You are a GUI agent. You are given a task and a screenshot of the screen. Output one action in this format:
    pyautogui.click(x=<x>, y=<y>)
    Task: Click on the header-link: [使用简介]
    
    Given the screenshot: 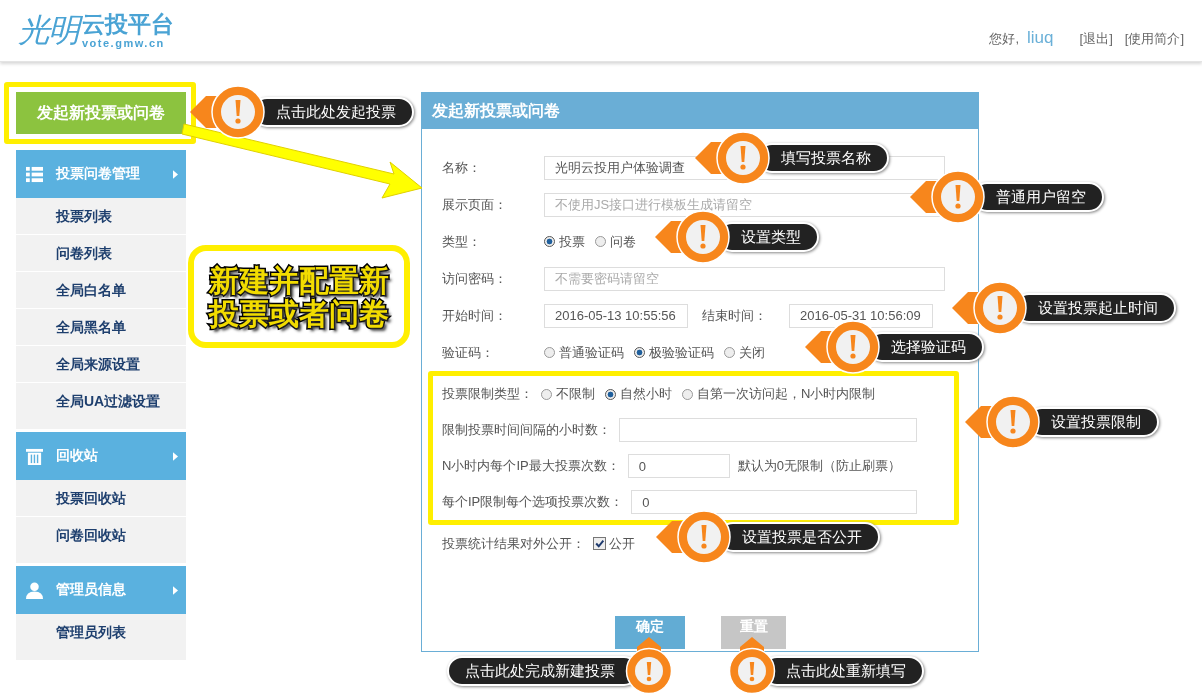 What is the action you would take?
    pyautogui.click(x=1154, y=38)
    